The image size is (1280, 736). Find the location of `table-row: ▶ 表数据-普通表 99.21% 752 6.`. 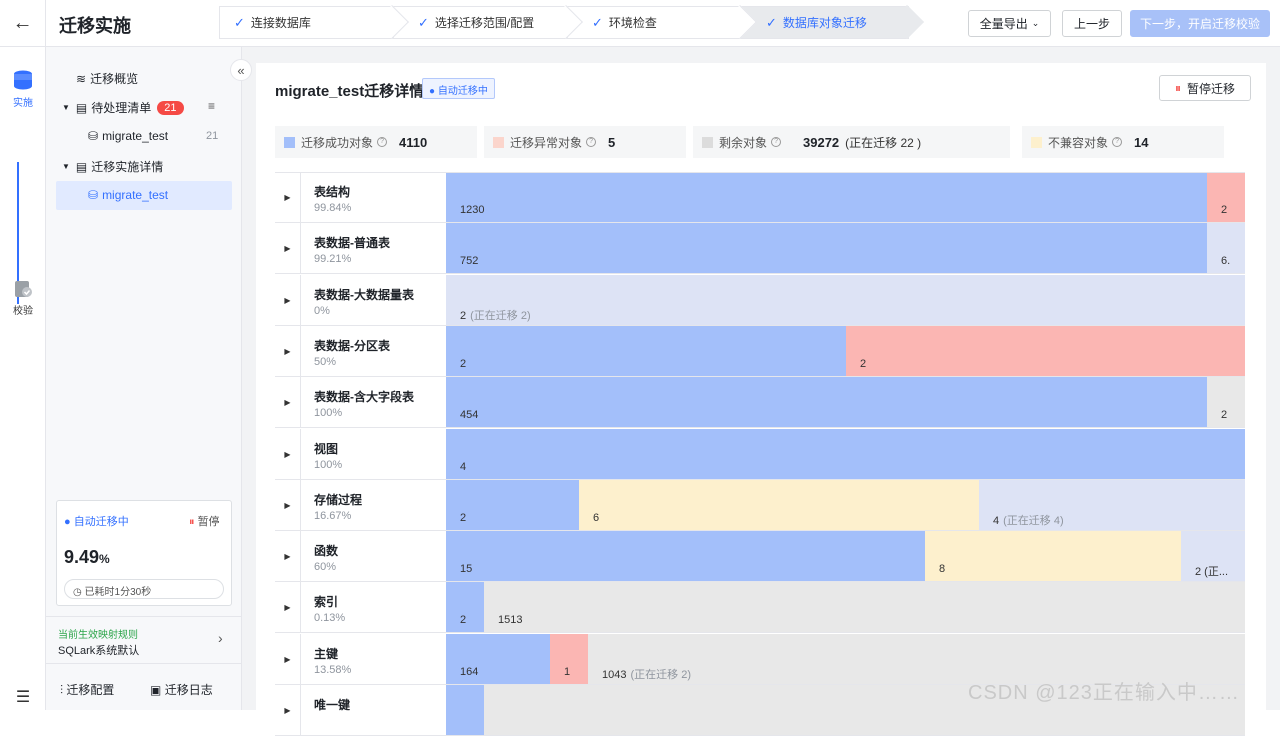

table-row: ▶ 表数据-普通表 99.21% 752 6. is located at coordinates (760, 249).